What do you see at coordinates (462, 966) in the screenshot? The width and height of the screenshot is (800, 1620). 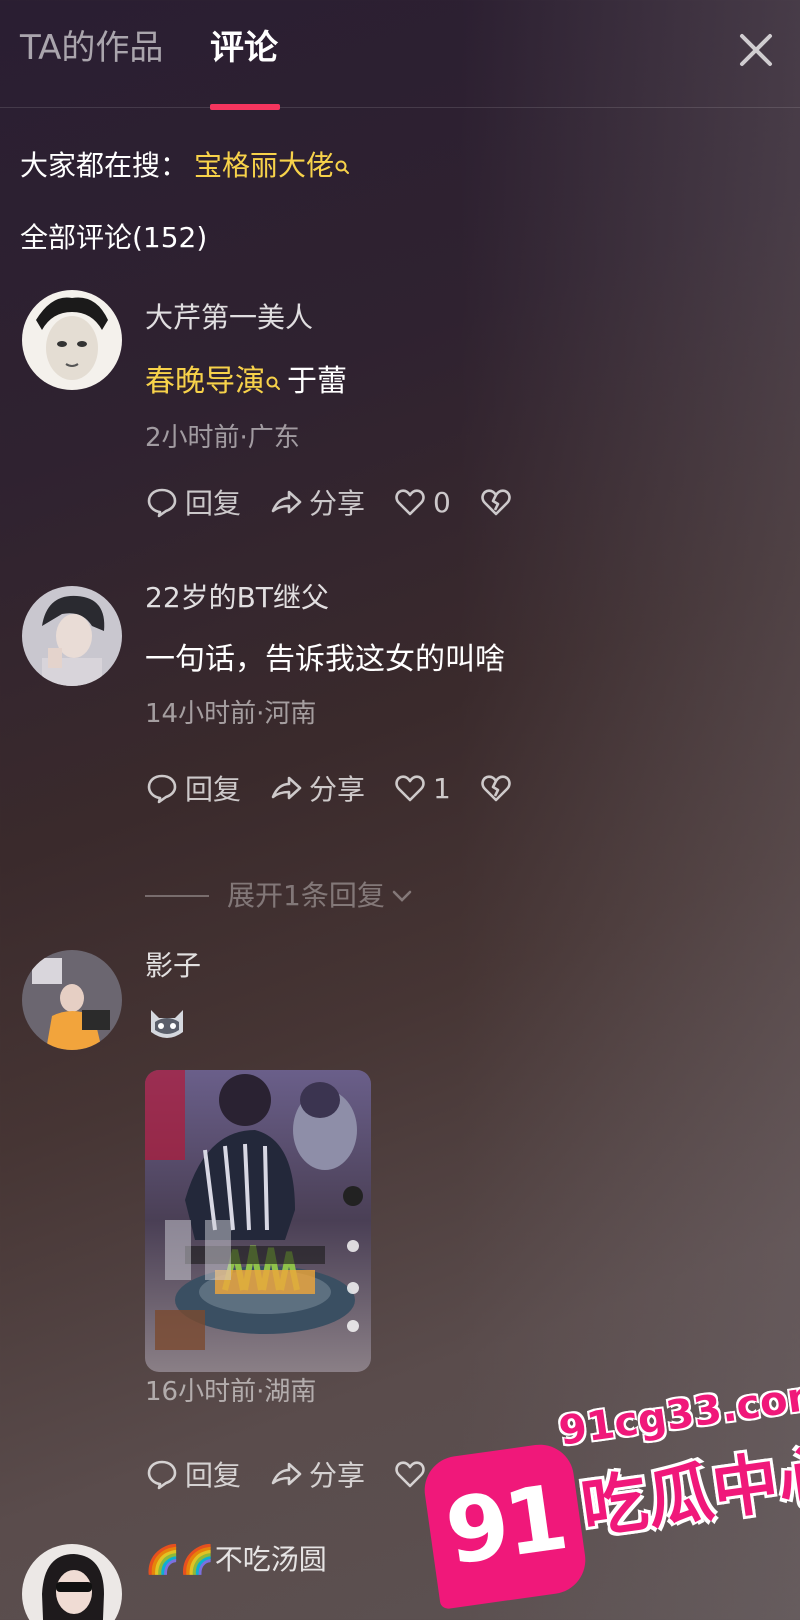 I see `comment-username: 影子` at bounding box center [462, 966].